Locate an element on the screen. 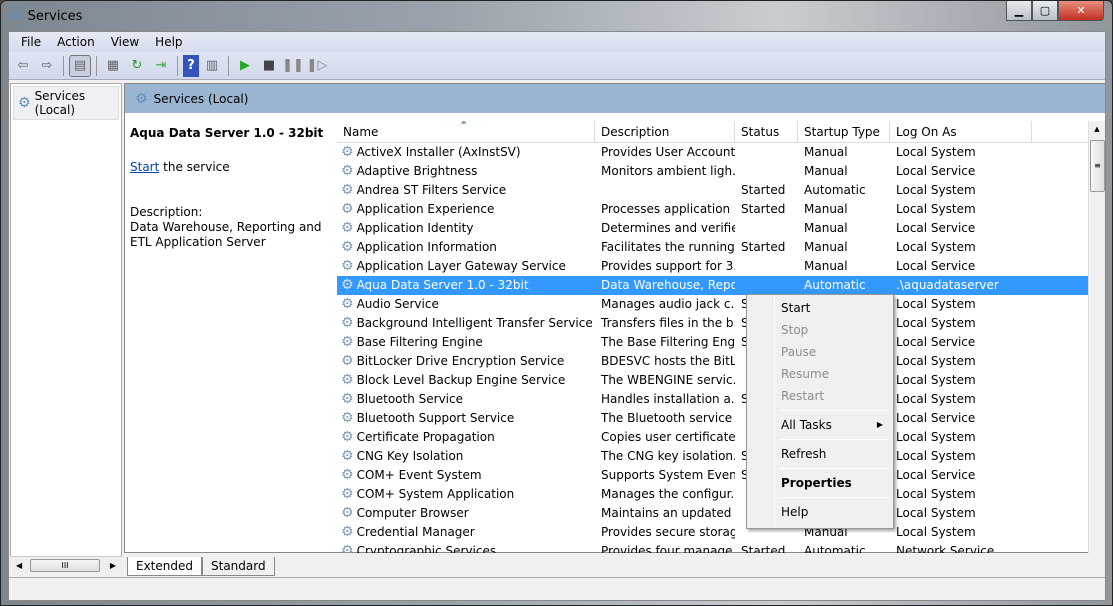  scroll-thumb: ≡ is located at coordinates (1097, 166).